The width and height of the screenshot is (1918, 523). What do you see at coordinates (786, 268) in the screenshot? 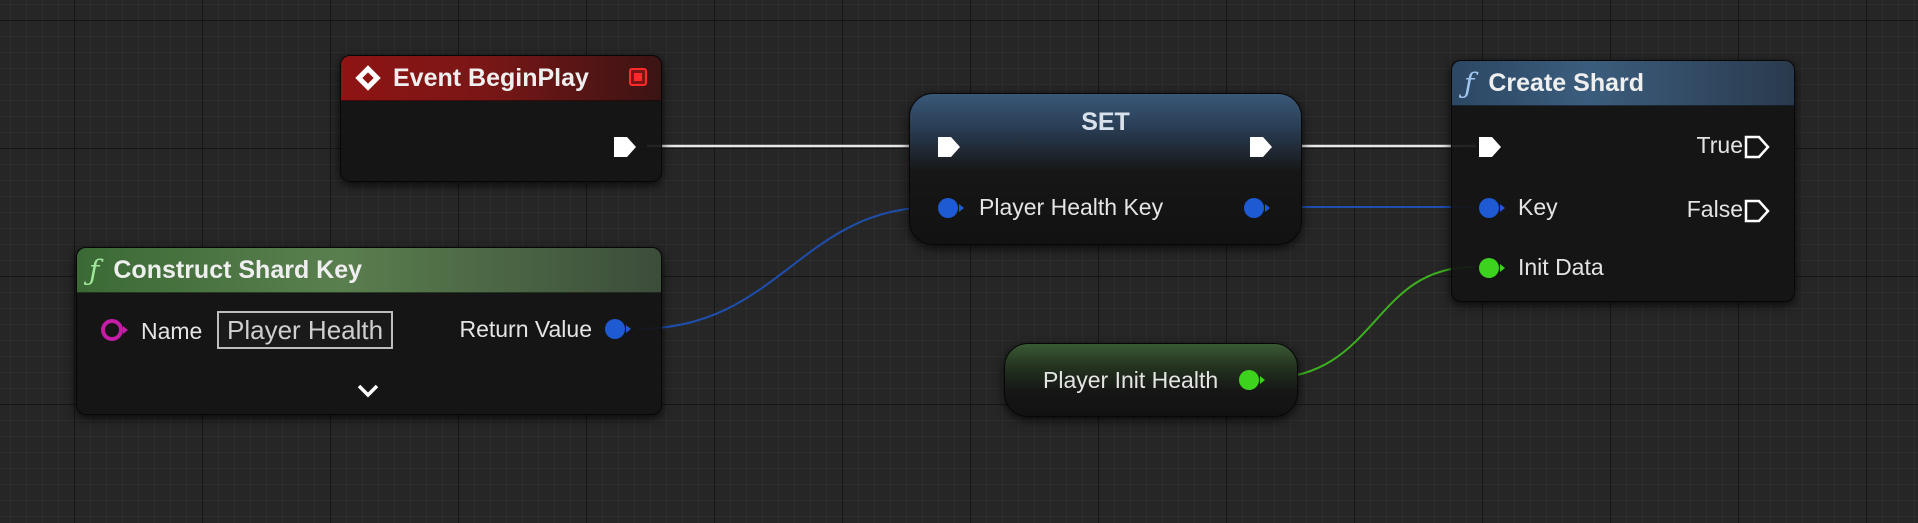
I see `data-wire-return-value-to-set` at bounding box center [786, 268].